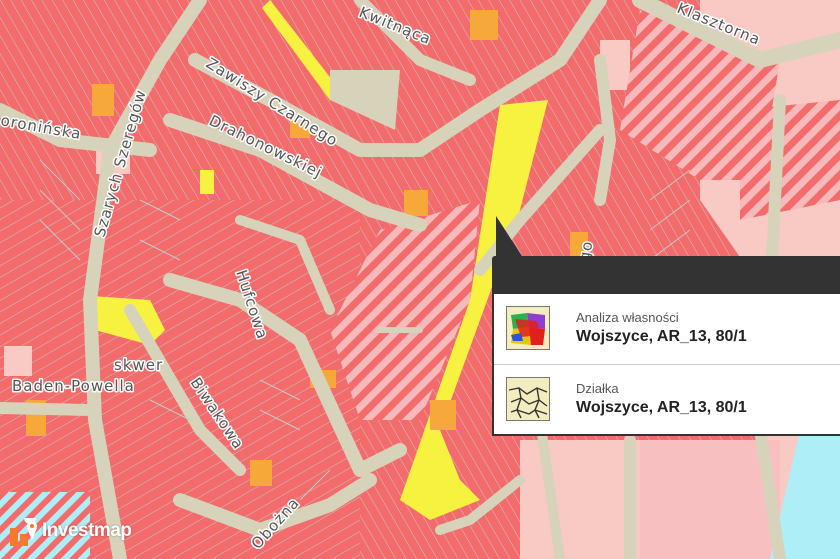  I want to click on place-label-skwer: skwer, so click(138, 365).